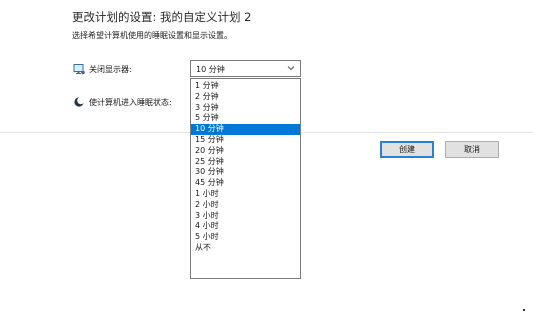  What do you see at coordinates (162, 17) in the screenshot?
I see `page-title: 更改计划的设置: 我的自定义计划 2` at bounding box center [162, 17].